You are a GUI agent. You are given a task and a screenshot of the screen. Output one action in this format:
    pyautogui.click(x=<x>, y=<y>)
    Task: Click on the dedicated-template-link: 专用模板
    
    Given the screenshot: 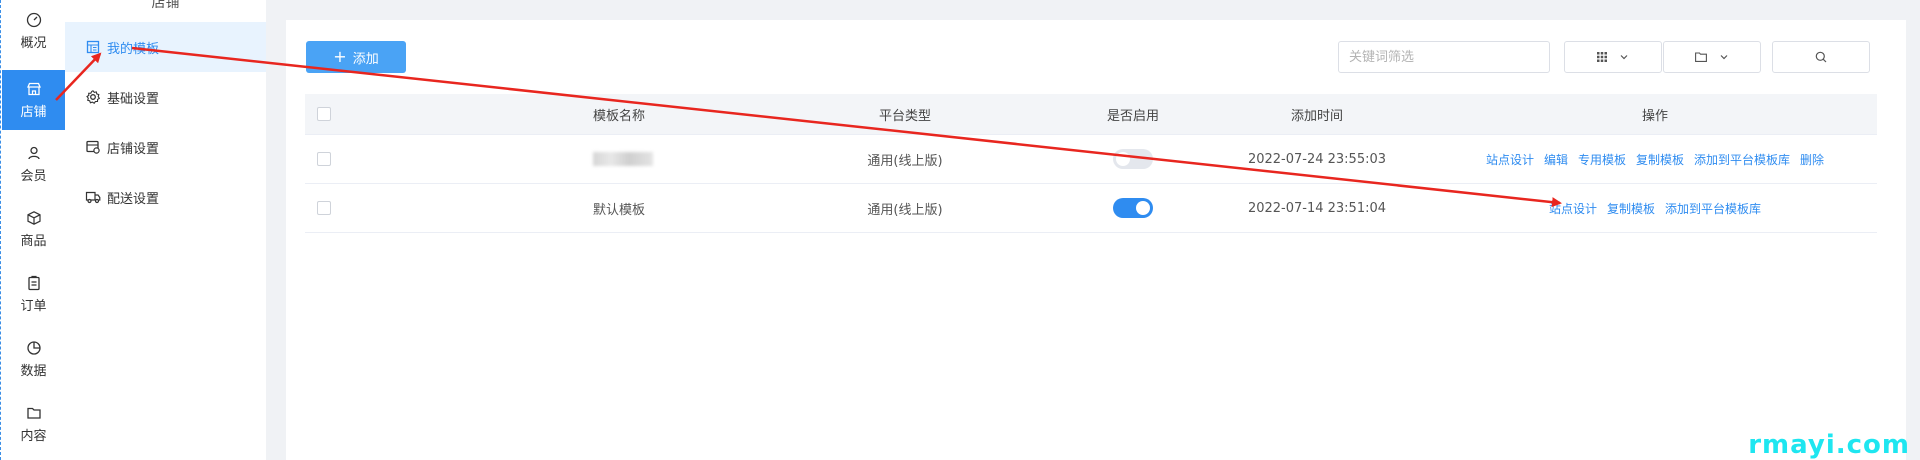 What is the action you would take?
    pyautogui.click(x=1602, y=159)
    